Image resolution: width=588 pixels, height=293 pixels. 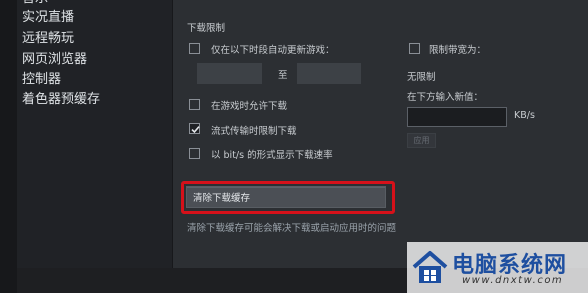 I want to click on sidebar-item-music: 音乐, so click(x=35, y=3).